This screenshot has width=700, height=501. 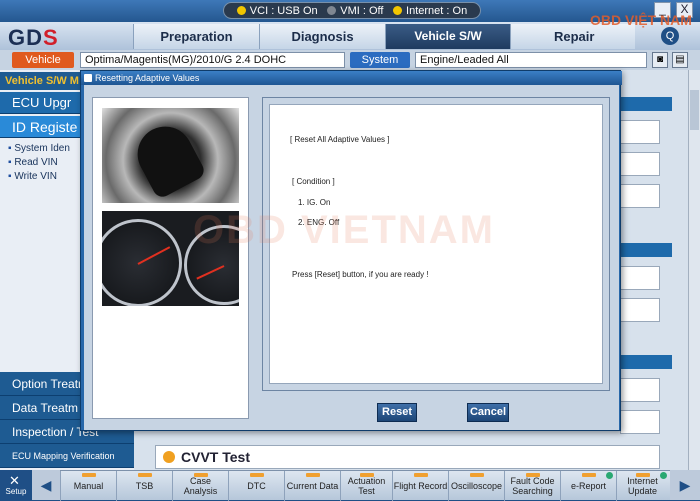 What do you see at coordinates (380, 60) in the screenshot?
I see `system-button: System` at bounding box center [380, 60].